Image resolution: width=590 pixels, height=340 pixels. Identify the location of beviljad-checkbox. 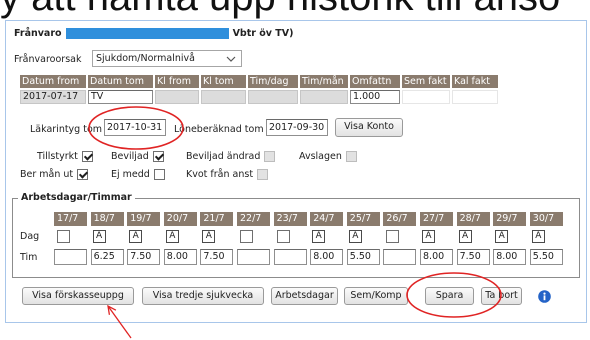
(158, 156).